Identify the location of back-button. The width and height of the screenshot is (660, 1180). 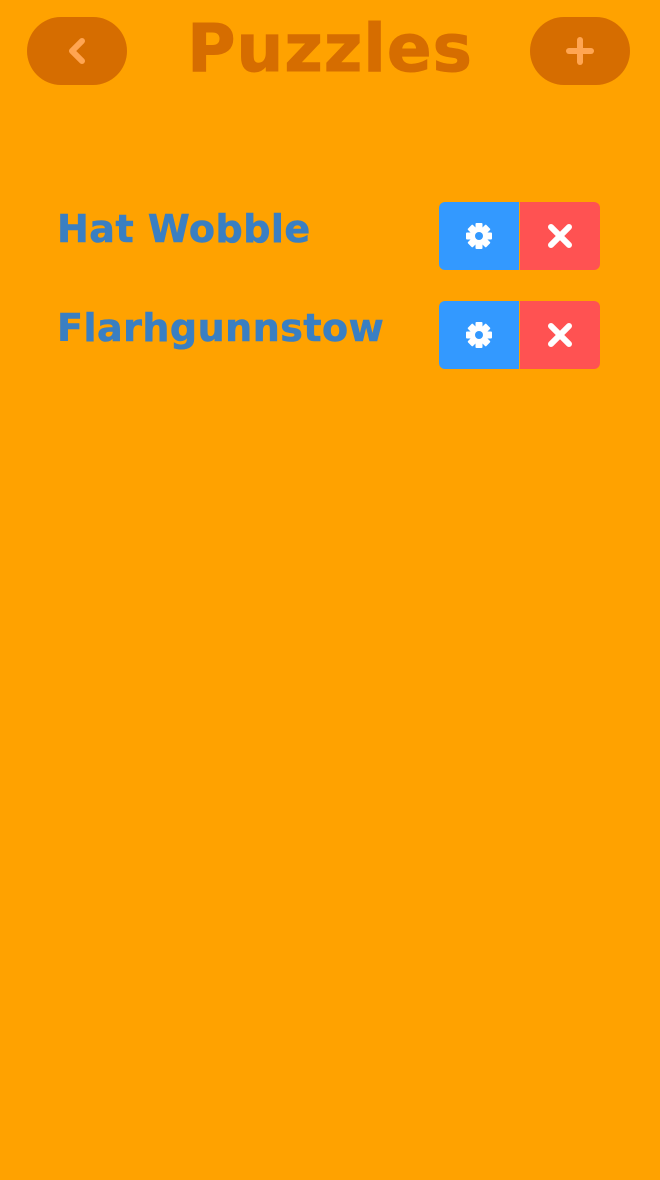
(77, 51).